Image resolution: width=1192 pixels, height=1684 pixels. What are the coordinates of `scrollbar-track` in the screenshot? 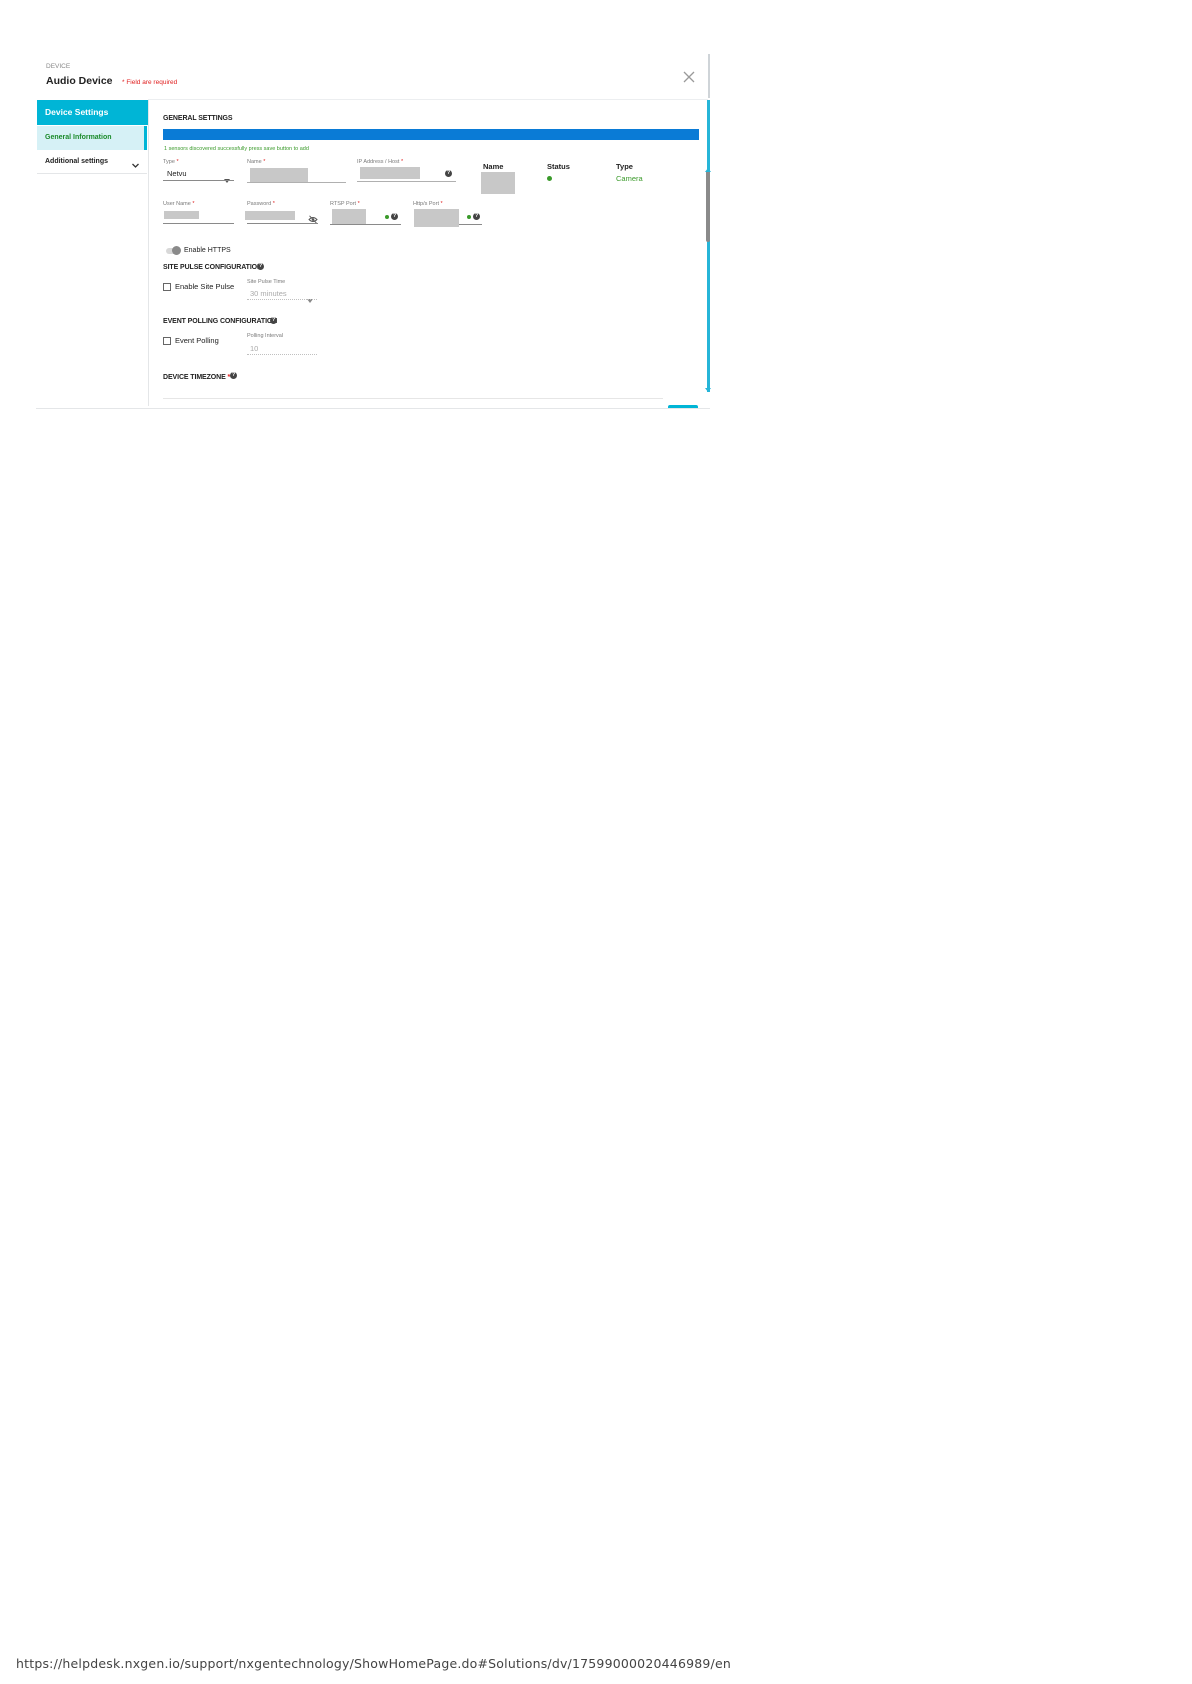 It's located at (708, 246).